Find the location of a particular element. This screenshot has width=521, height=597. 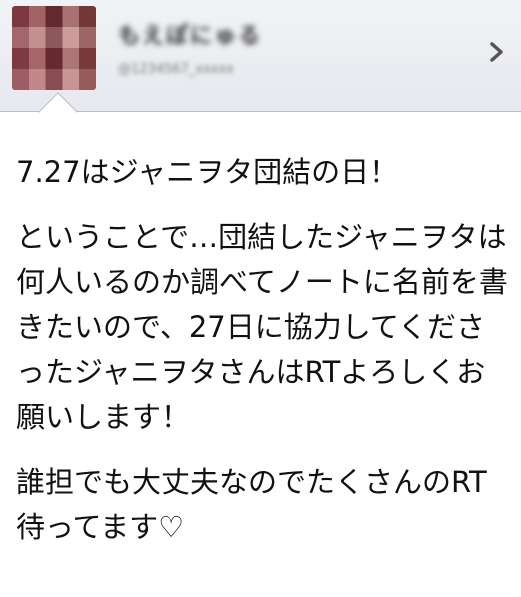

chevron-right-icon is located at coordinates (496, 52).